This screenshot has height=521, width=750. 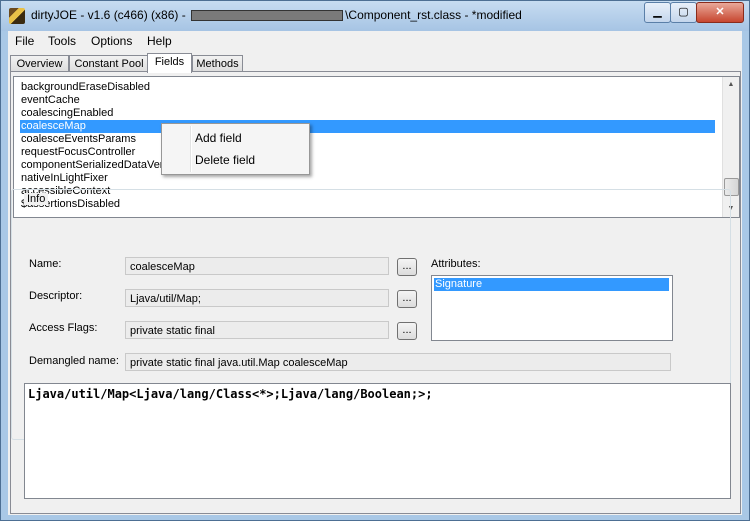 What do you see at coordinates (267, 16) in the screenshot?
I see `redacted-path` at bounding box center [267, 16].